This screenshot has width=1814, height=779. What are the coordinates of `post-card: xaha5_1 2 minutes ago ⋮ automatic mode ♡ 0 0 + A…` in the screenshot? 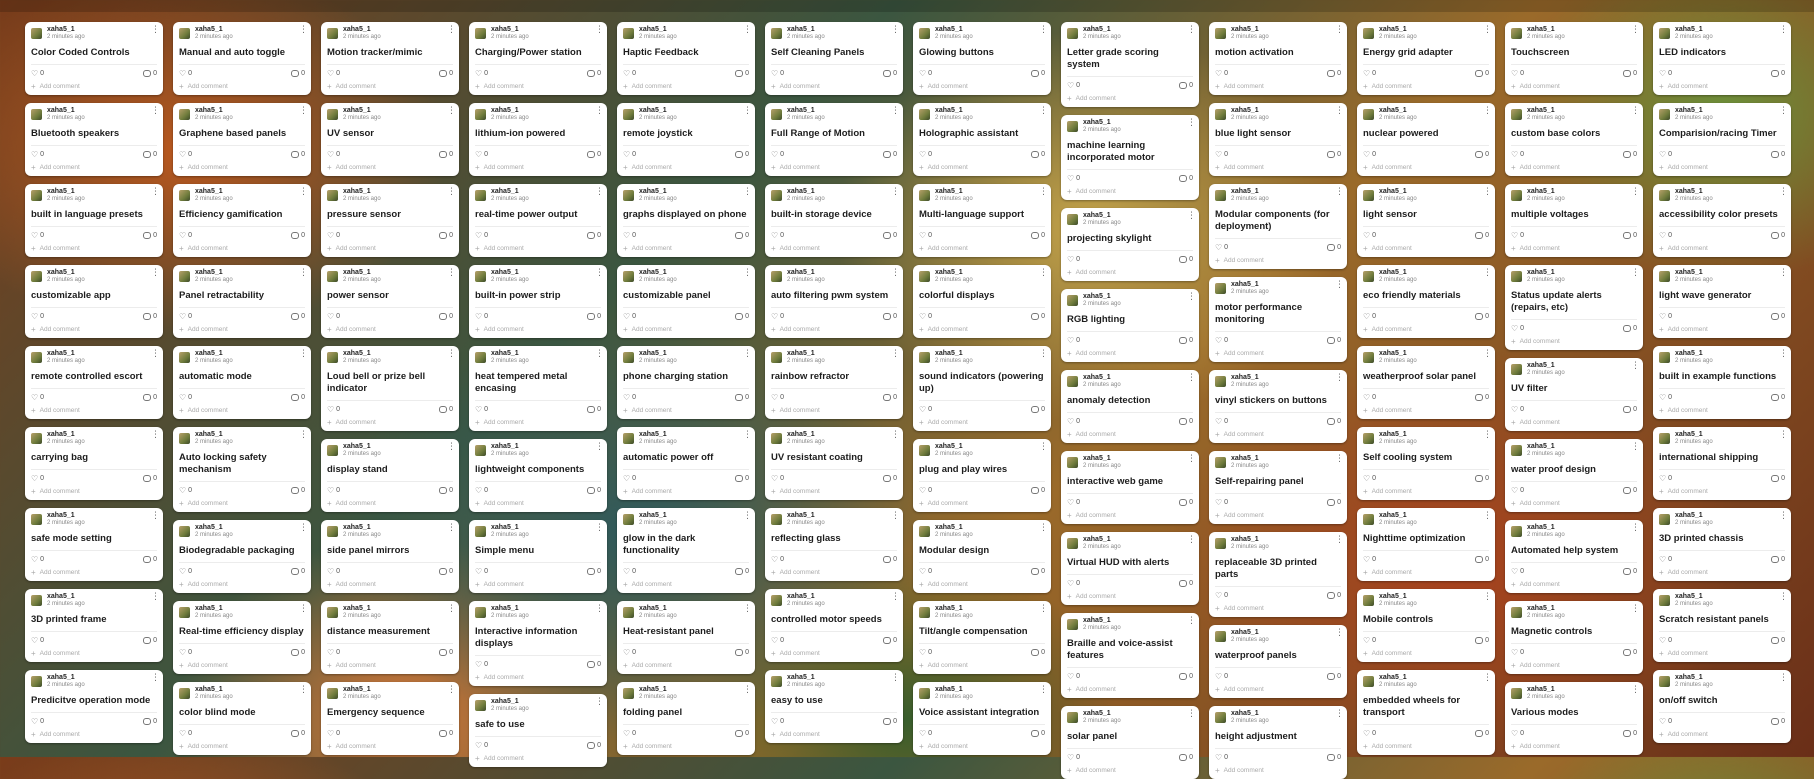 It's located at (242, 382).